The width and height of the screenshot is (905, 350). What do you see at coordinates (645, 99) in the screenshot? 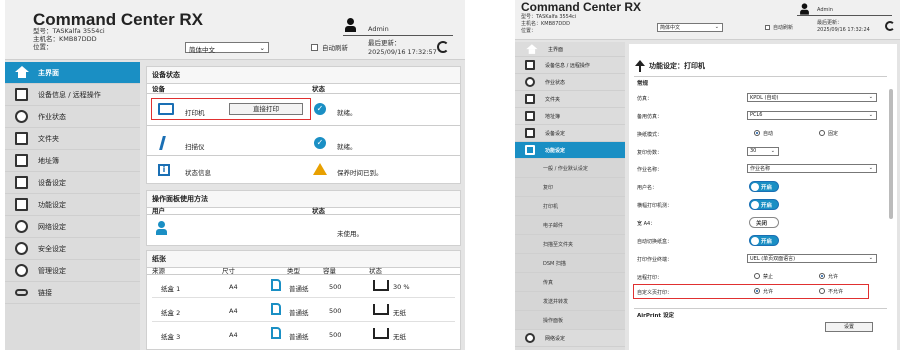
I see `field-label: 仿真：` at bounding box center [645, 99].